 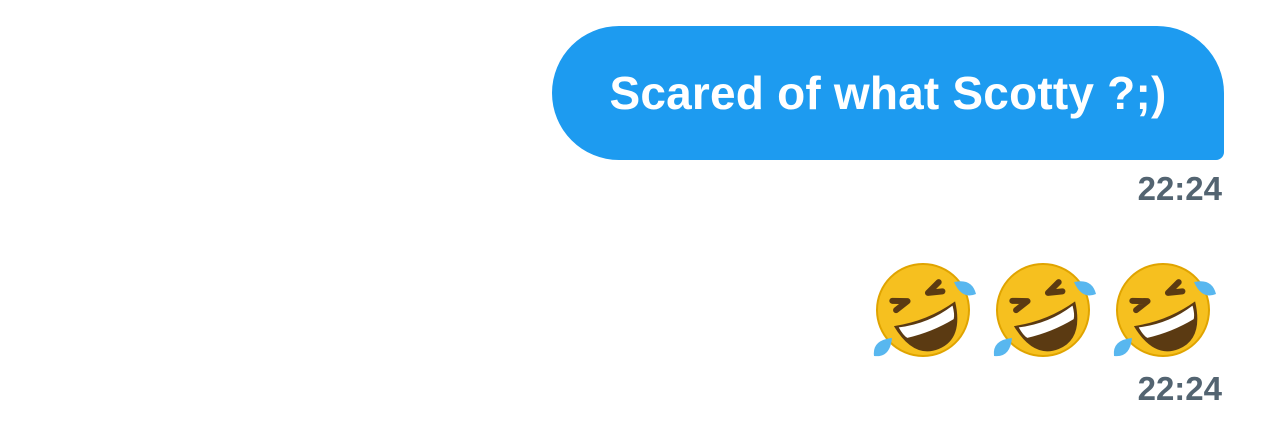 I want to click on emoji-message, so click(x=1043, y=310).